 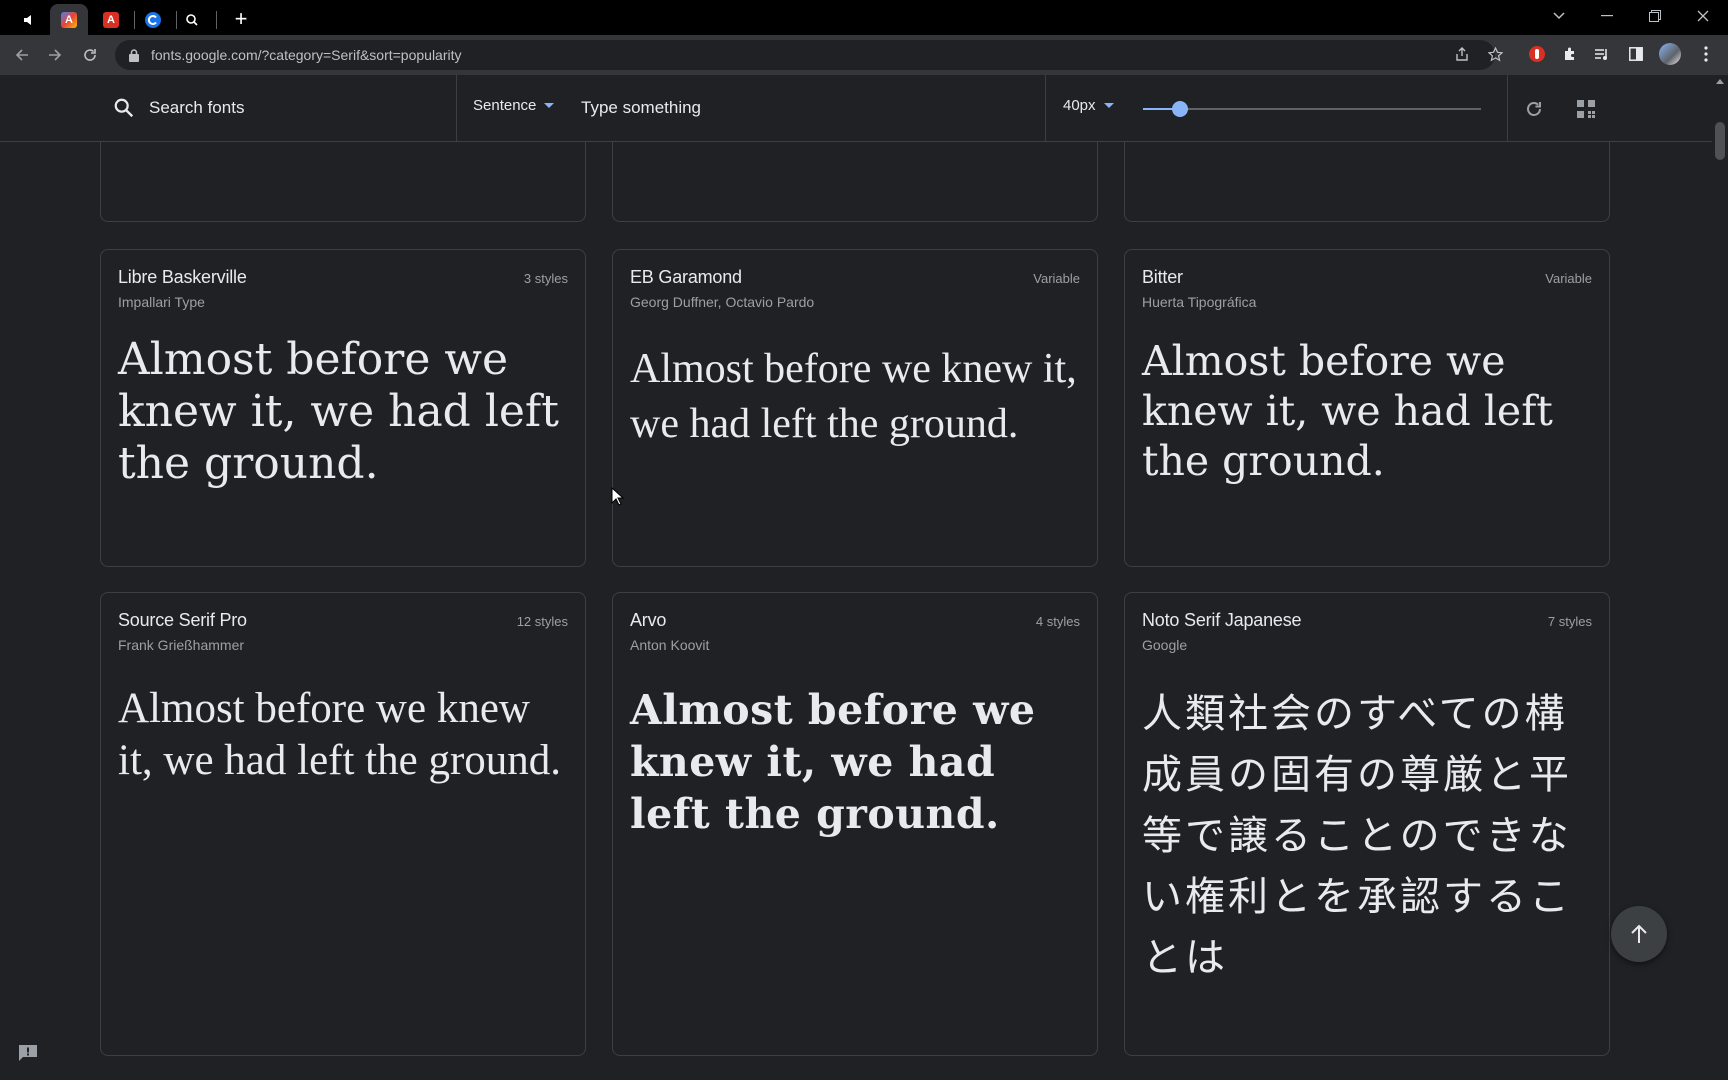 I want to click on fonts-favicon: A, so click(x=69, y=19).